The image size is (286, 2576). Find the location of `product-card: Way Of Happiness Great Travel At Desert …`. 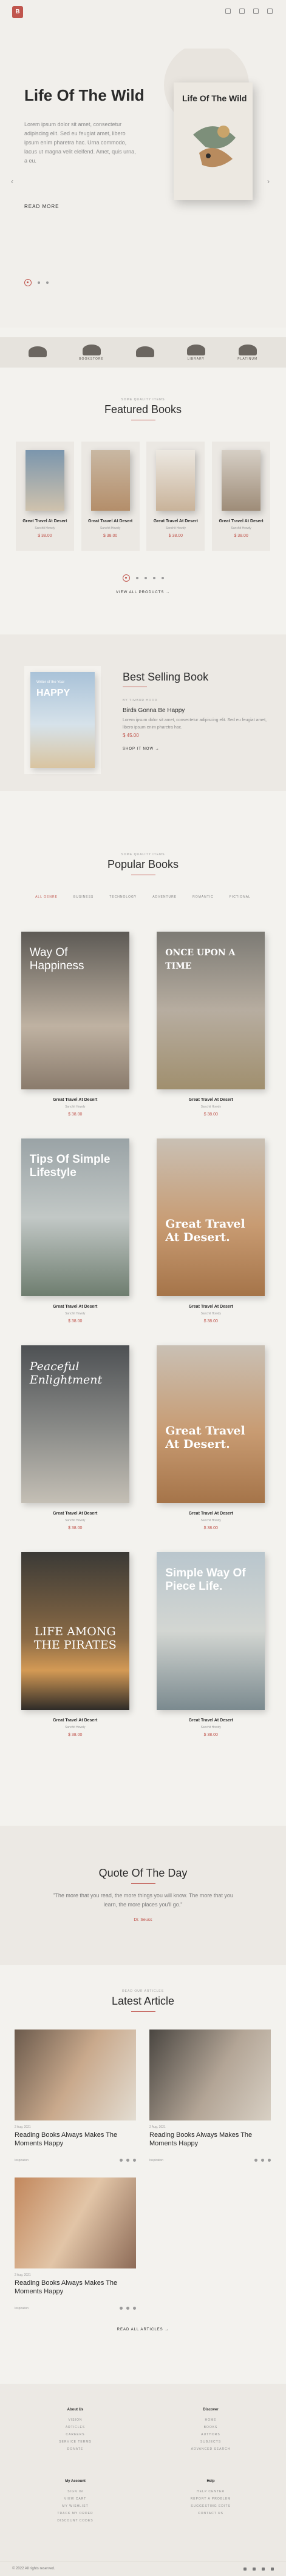

product-card: Way Of Happiness Great Travel At Desert … is located at coordinates (75, 1024).